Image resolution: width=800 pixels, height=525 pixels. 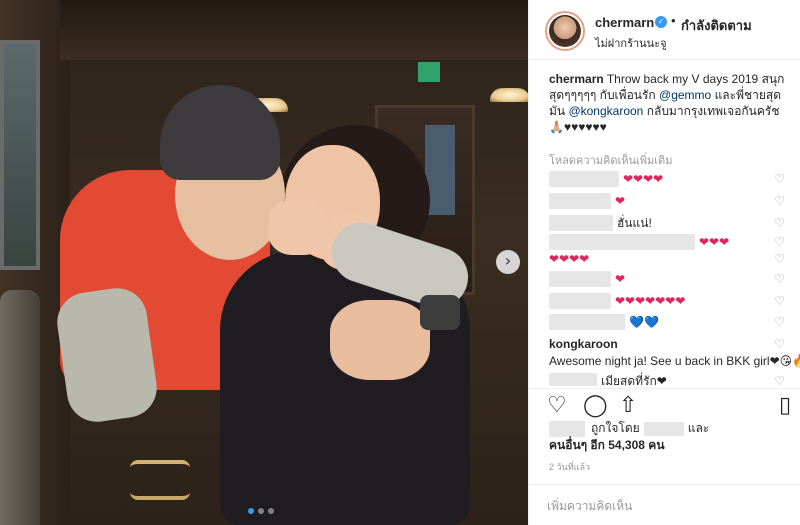 What do you see at coordinates (569, 467) in the screenshot?
I see `post-timestamp: 2 วันที่แล้ว` at bounding box center [569, 467].